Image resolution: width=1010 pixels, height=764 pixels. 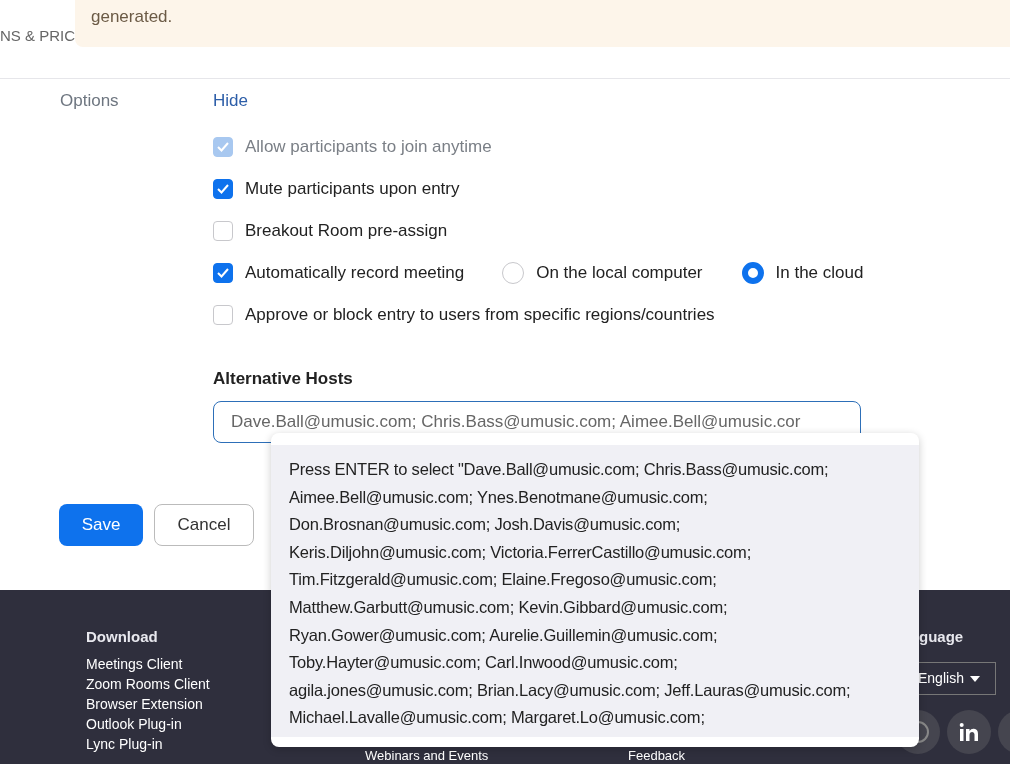 I want to click on radio-label: On the local computer, so click(x=619, y=273).